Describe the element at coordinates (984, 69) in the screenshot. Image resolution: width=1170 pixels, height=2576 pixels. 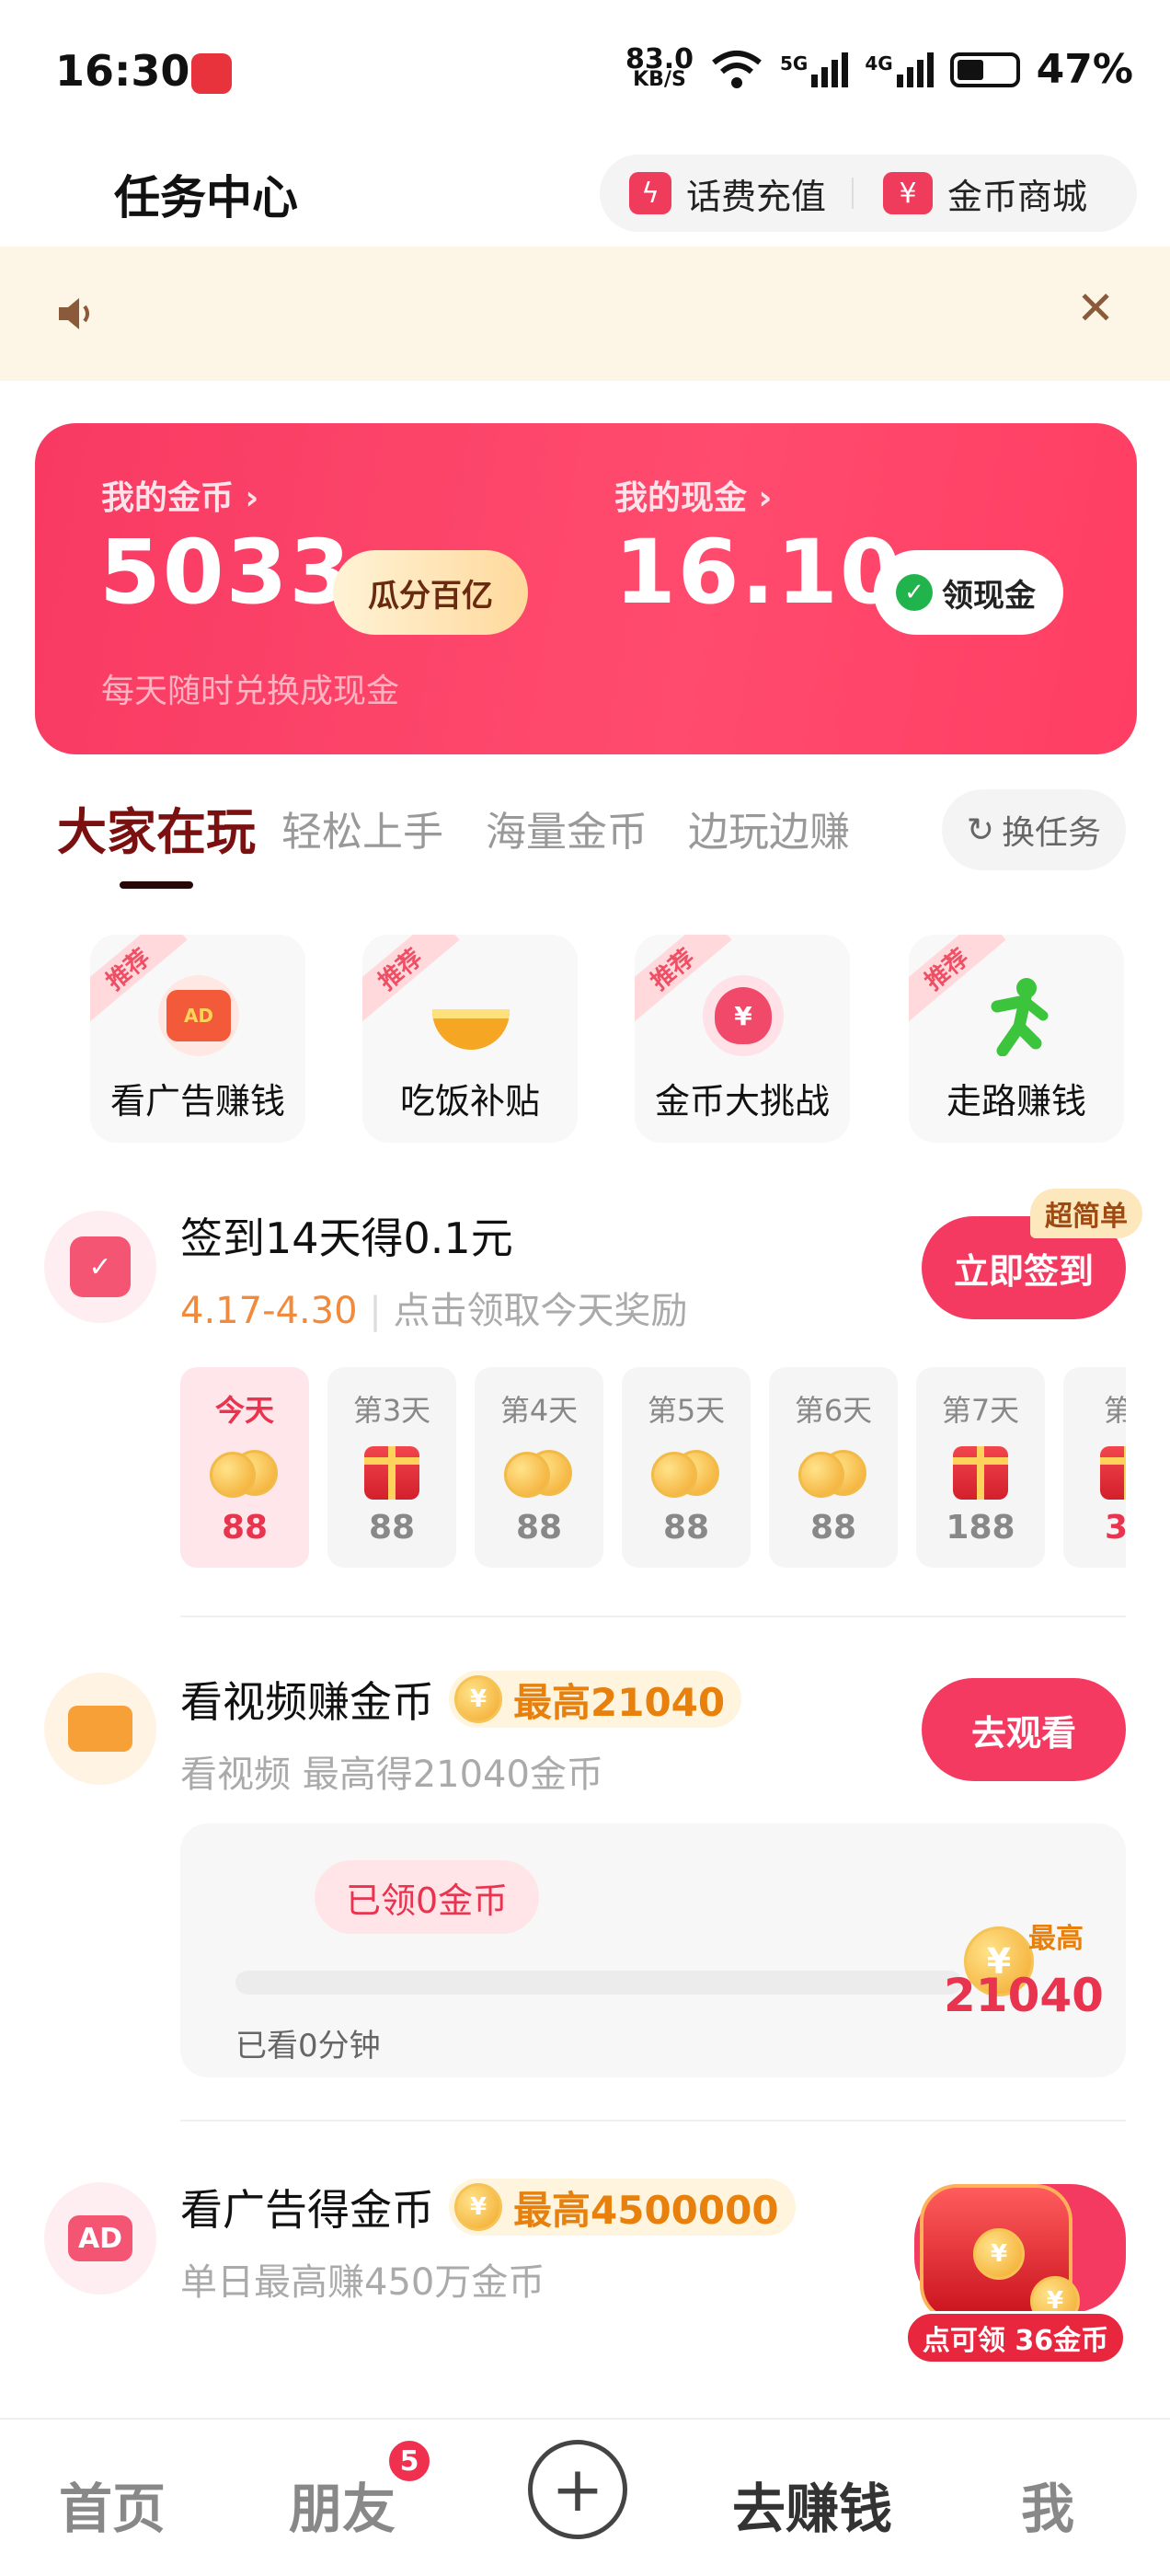
I see `battery-icon` at that location.